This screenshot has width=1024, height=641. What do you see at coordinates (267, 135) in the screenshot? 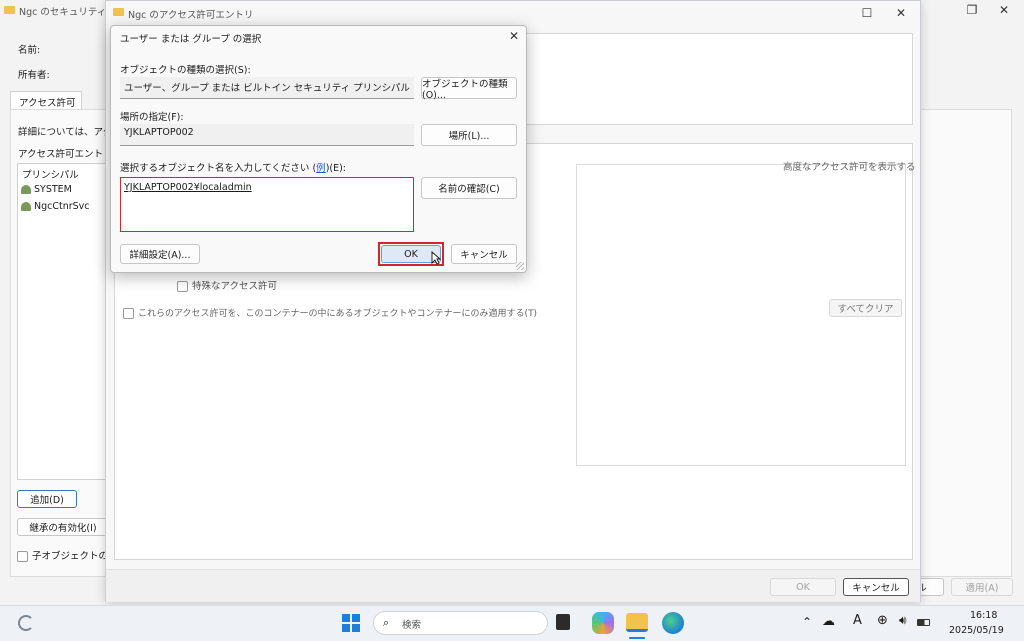
I see `location-field: YJKLAPTOP002` at bounding box center [267, 135].